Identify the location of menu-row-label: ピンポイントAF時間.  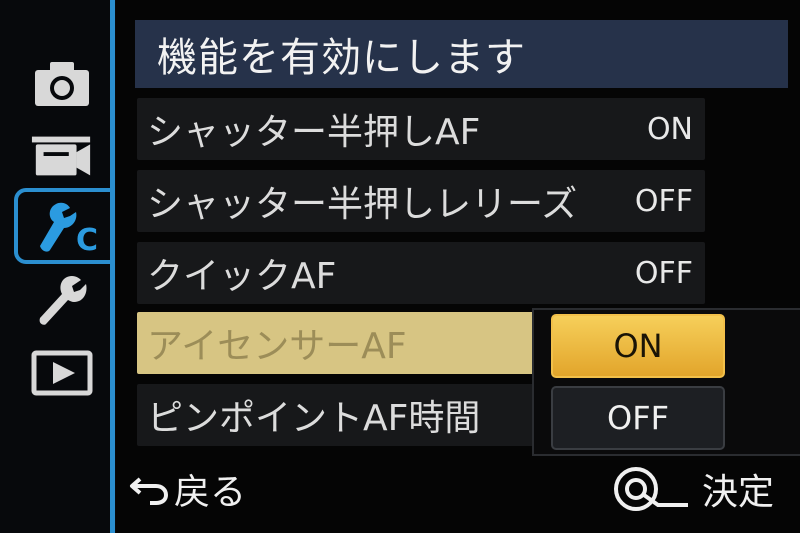
(314, 418).